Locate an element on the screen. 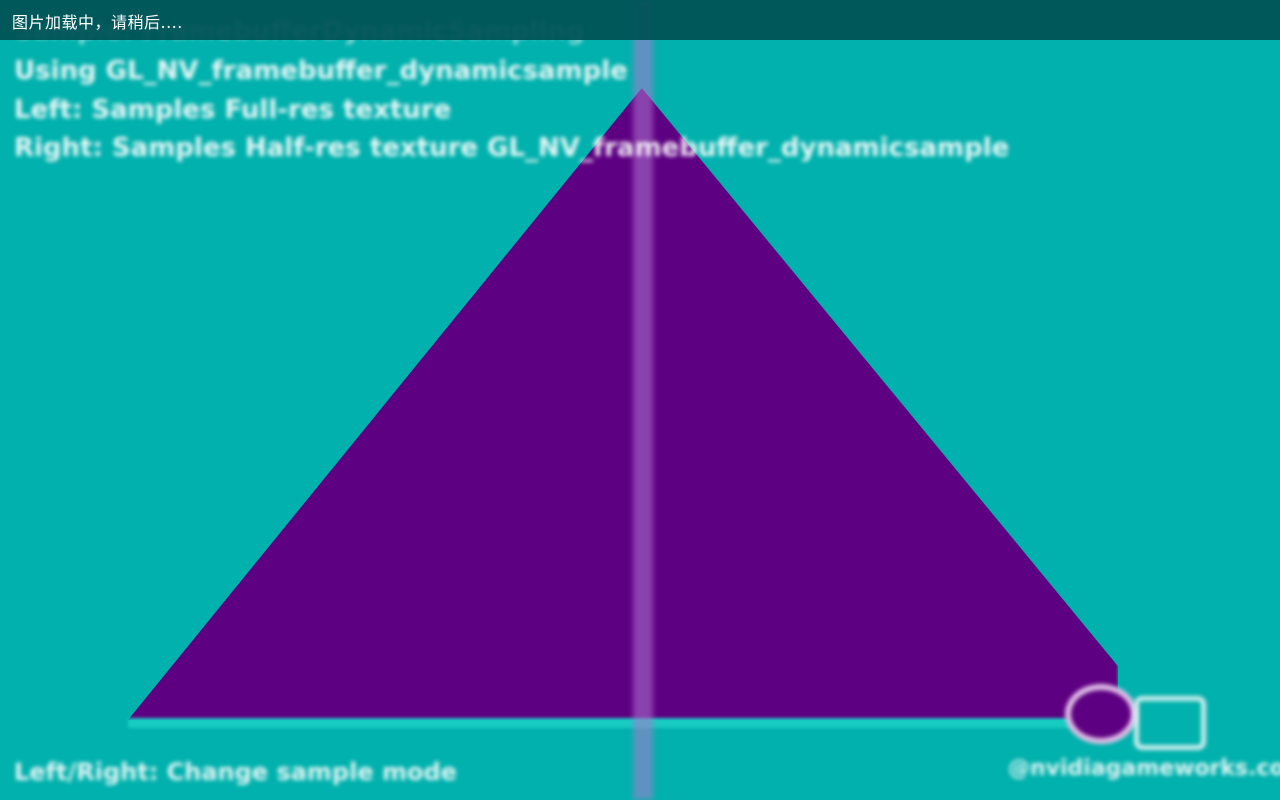 The image size is (1280, 800). info-line-extension: Using GL_NV_framebuffer_dynamicsample is located at coordinates (321, 71).